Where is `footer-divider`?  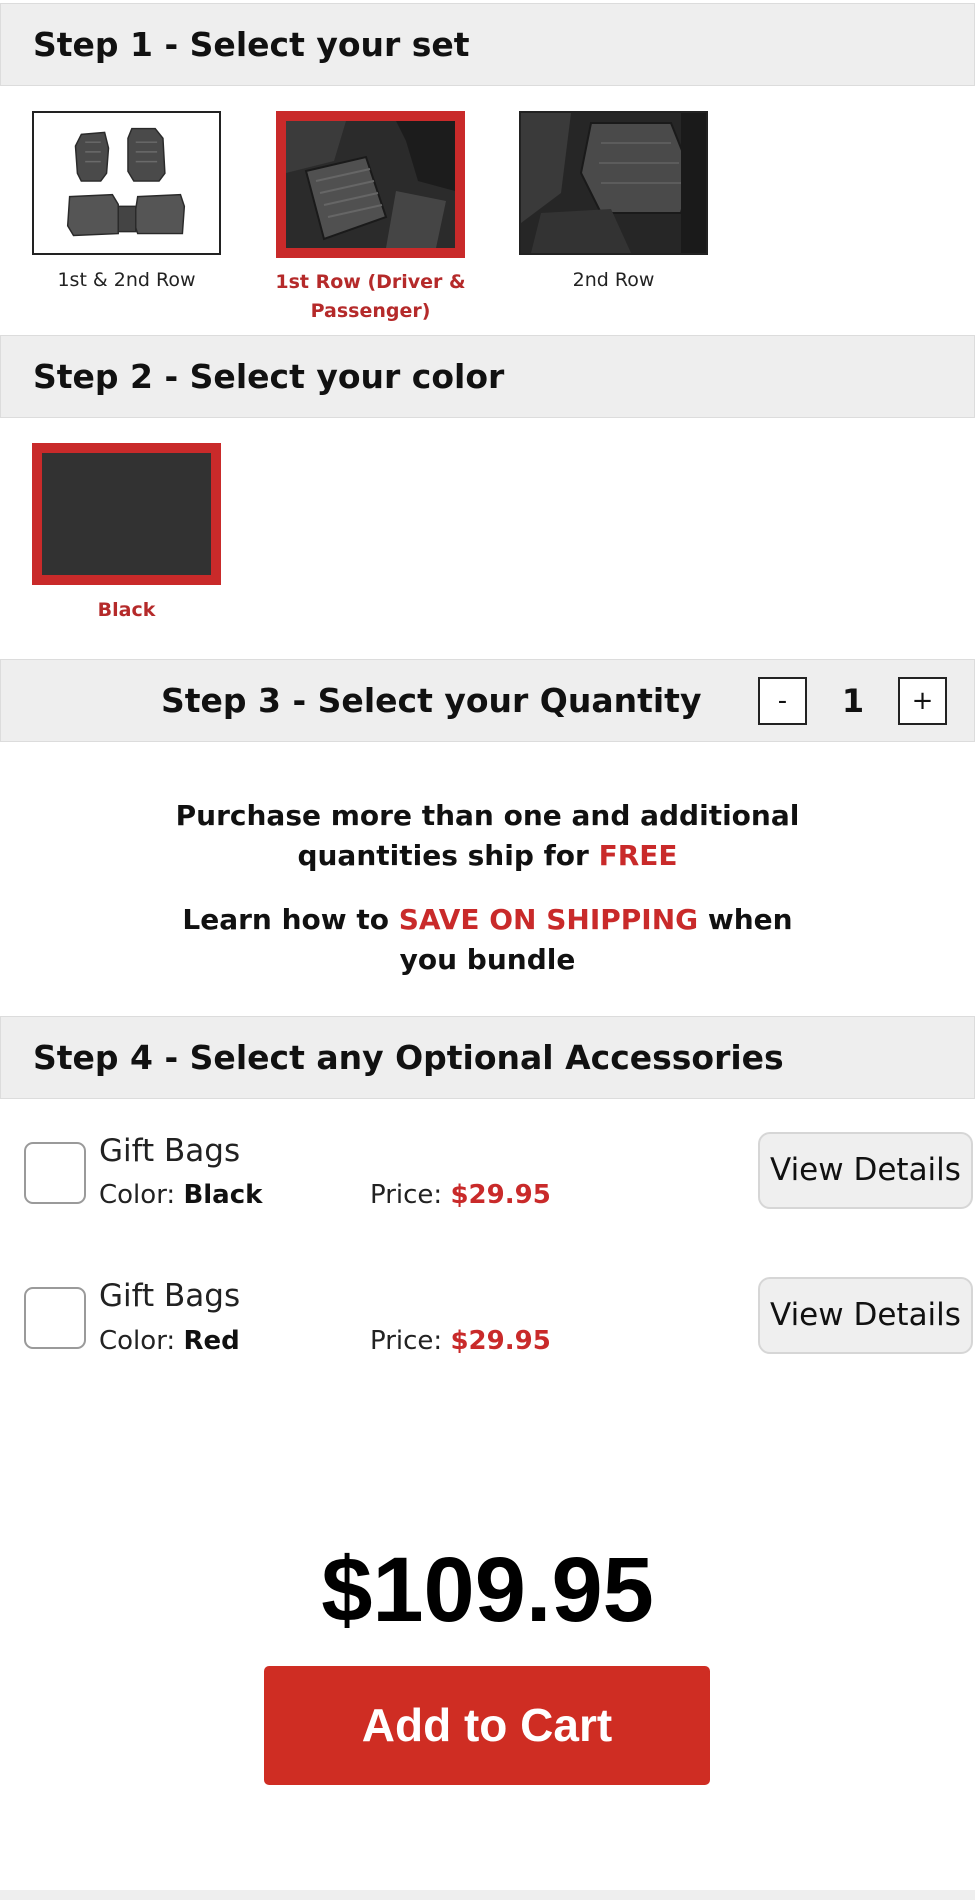 footer-divider is located at coordinates (487, 1895).